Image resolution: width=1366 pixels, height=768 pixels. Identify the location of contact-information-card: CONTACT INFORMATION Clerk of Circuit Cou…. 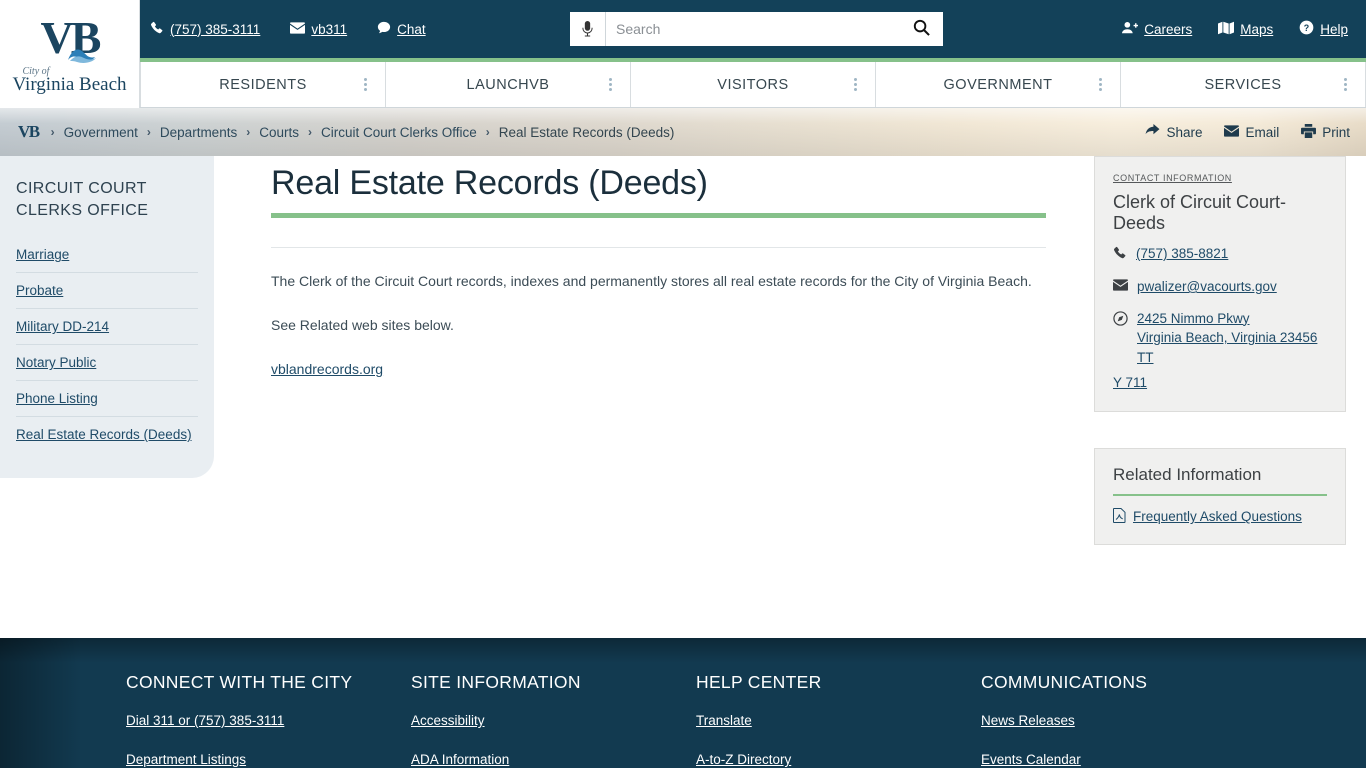
(1220, 284).